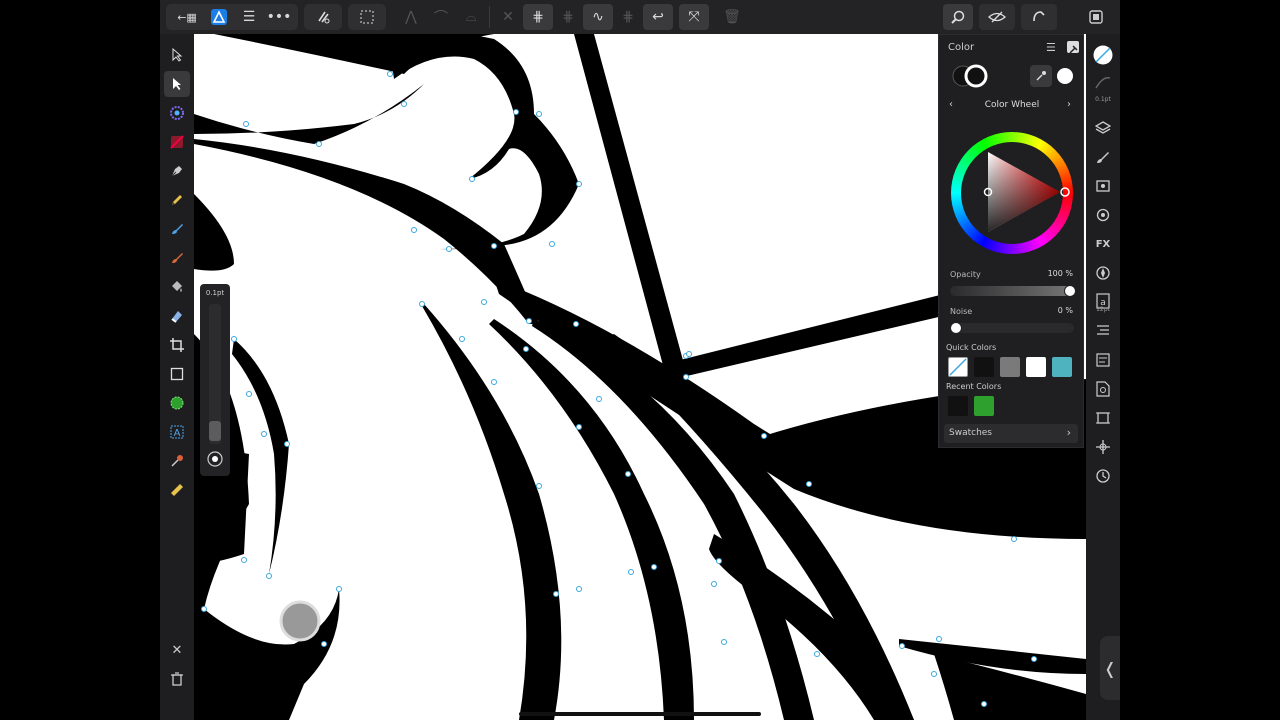 Image resolution: width=1280 pixels, height=720 pixels. What do you see at coordinates (177, 316) in the screenshot?
I see `eraser-tool-icon` at bounding box center [177, 316].